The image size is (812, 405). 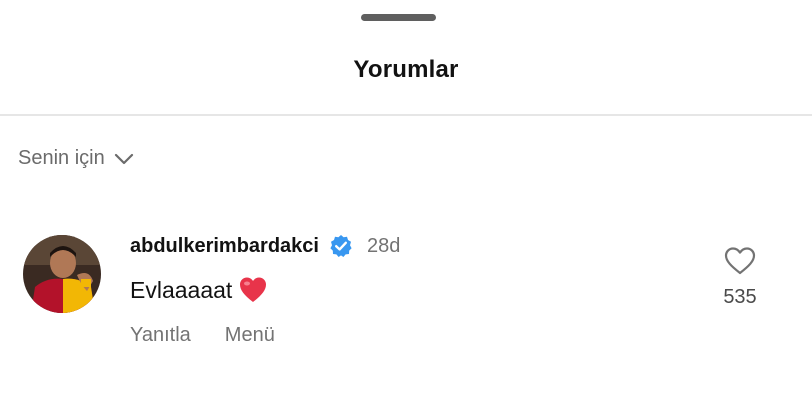 What do you see at coordinates (250, 335) in the screenshot?
I see `menu-button: Menü` at bounding box center [250, 335].